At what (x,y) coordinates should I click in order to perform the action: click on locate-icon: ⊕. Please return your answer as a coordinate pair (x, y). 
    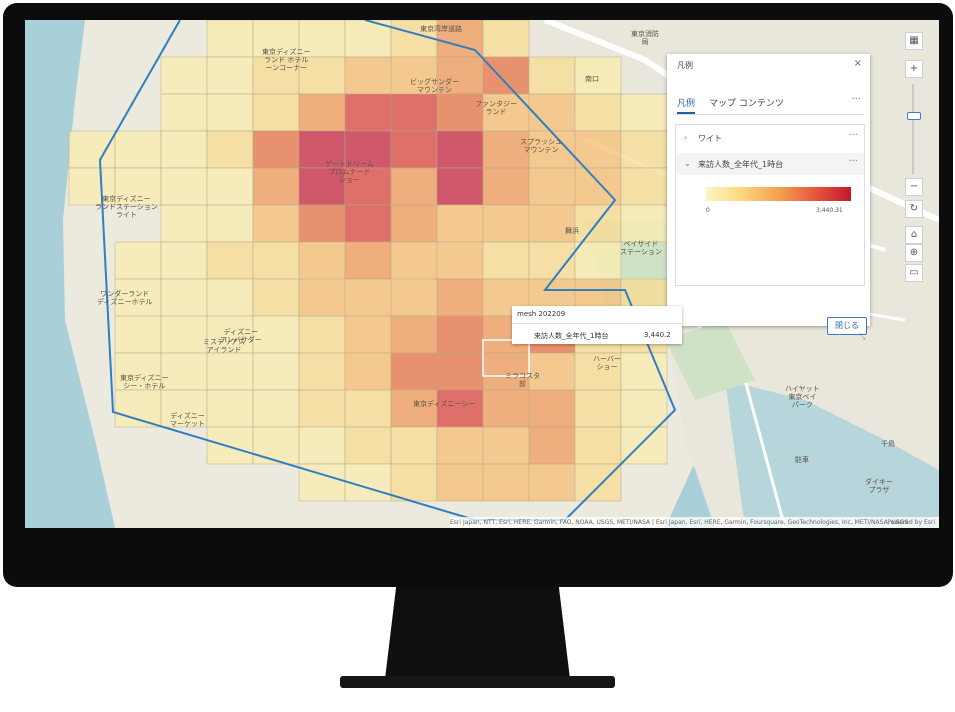
    Looking at the image, I should click on (914, 253).